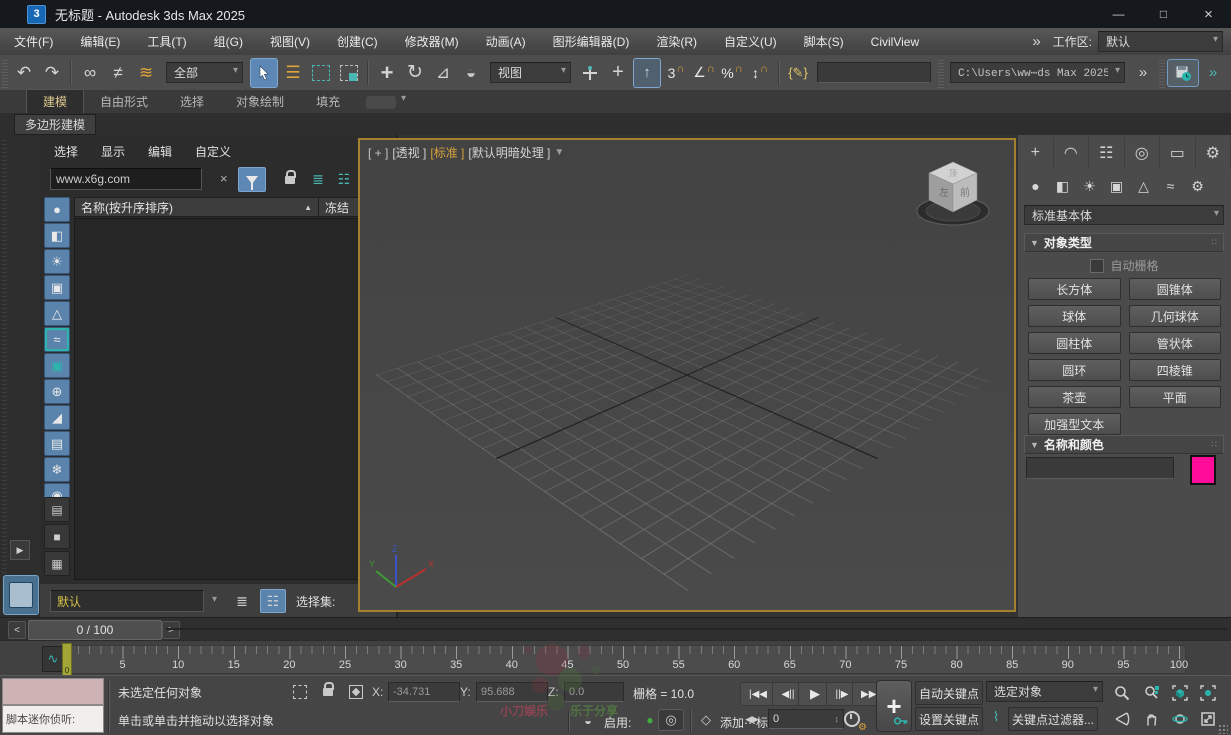  I want to click on primitive-button: 四棱锥, so click(1174, 370).